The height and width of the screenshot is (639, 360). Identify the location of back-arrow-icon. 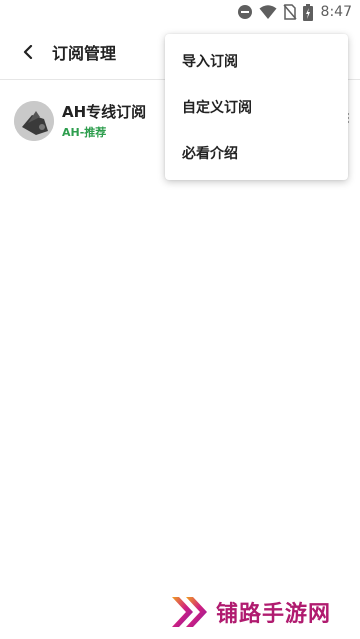
(28, 51).